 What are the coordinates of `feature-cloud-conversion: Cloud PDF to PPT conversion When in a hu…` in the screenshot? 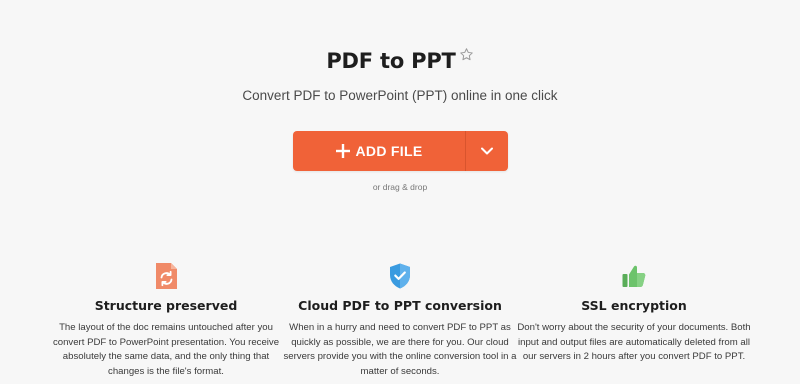 It's located at (400, 320).